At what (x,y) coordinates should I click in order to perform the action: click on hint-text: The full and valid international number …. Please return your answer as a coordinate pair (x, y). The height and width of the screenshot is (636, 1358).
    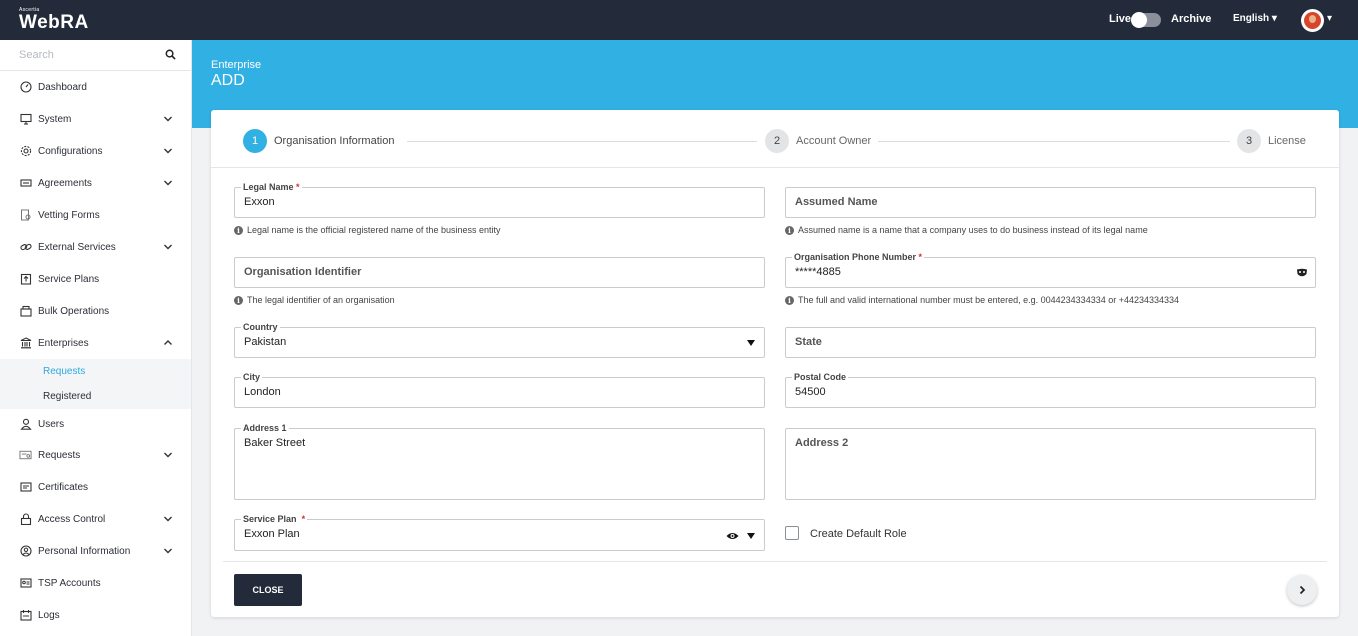
    Looking at the image, I should click on (989, 300).